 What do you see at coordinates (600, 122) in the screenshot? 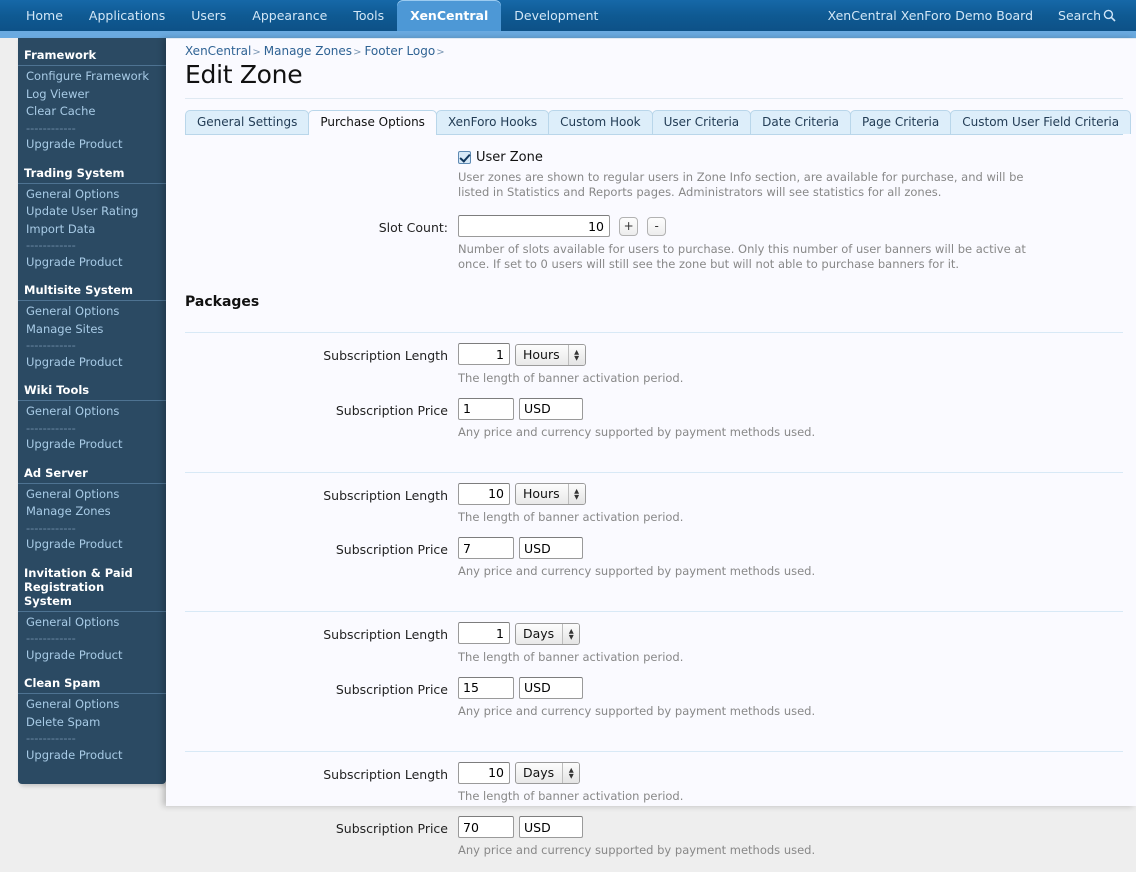
I see `tab-custom-hook: Custom Hook` at bounding box center [600, 122].